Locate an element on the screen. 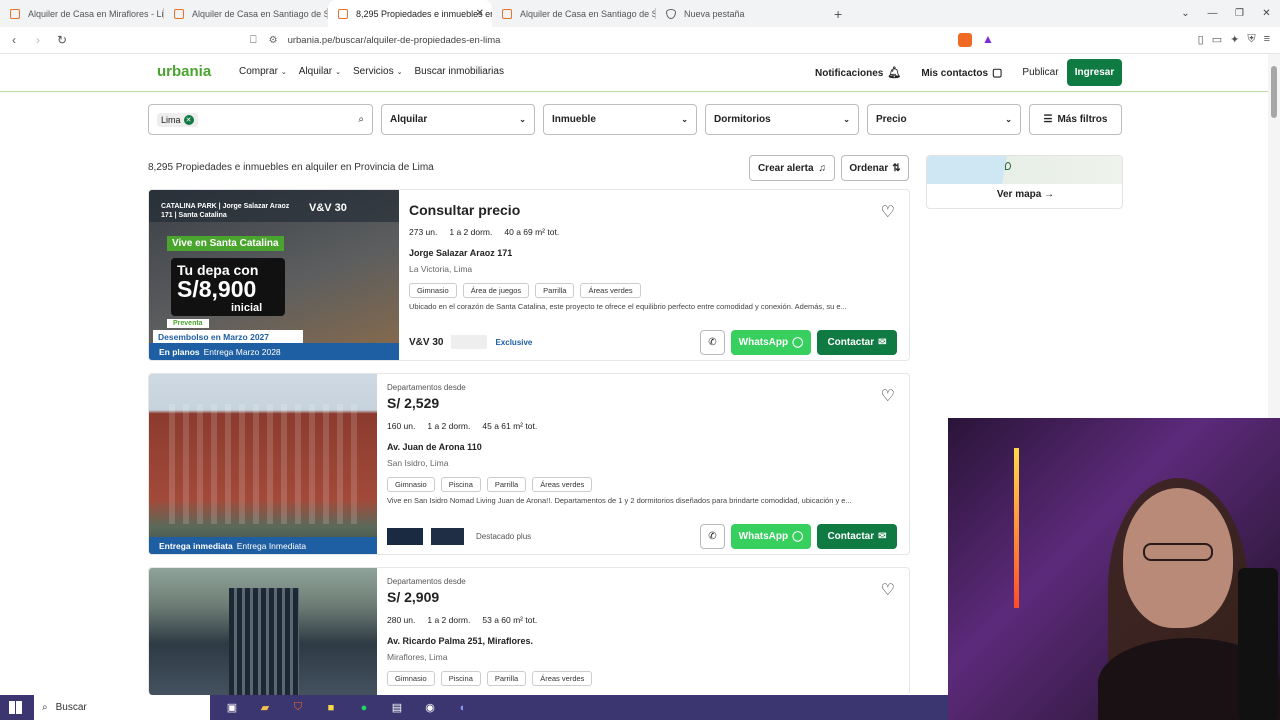 Image resolution: width=1280 pixels, height=720 pixels. operation-select: Alquilar ⌄ is located at coordinates (458, 119).